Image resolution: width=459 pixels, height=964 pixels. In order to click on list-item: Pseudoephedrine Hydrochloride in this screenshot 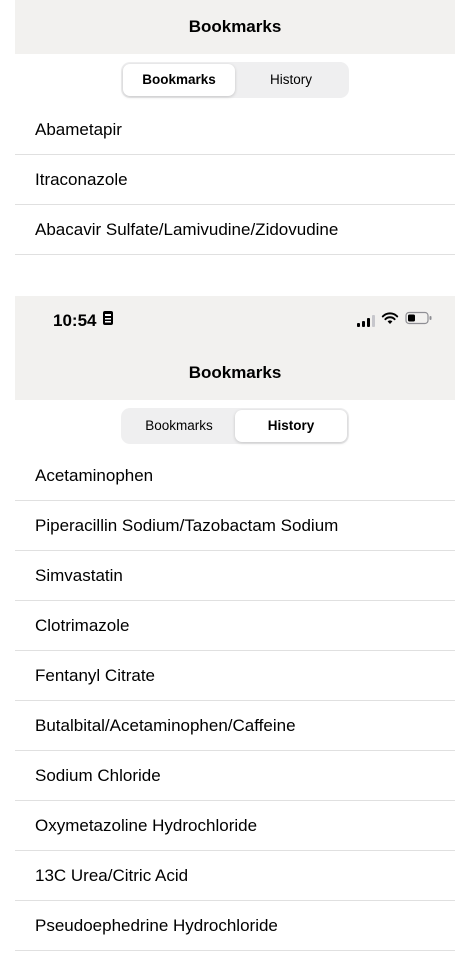, I will do `click(235, 926)`.